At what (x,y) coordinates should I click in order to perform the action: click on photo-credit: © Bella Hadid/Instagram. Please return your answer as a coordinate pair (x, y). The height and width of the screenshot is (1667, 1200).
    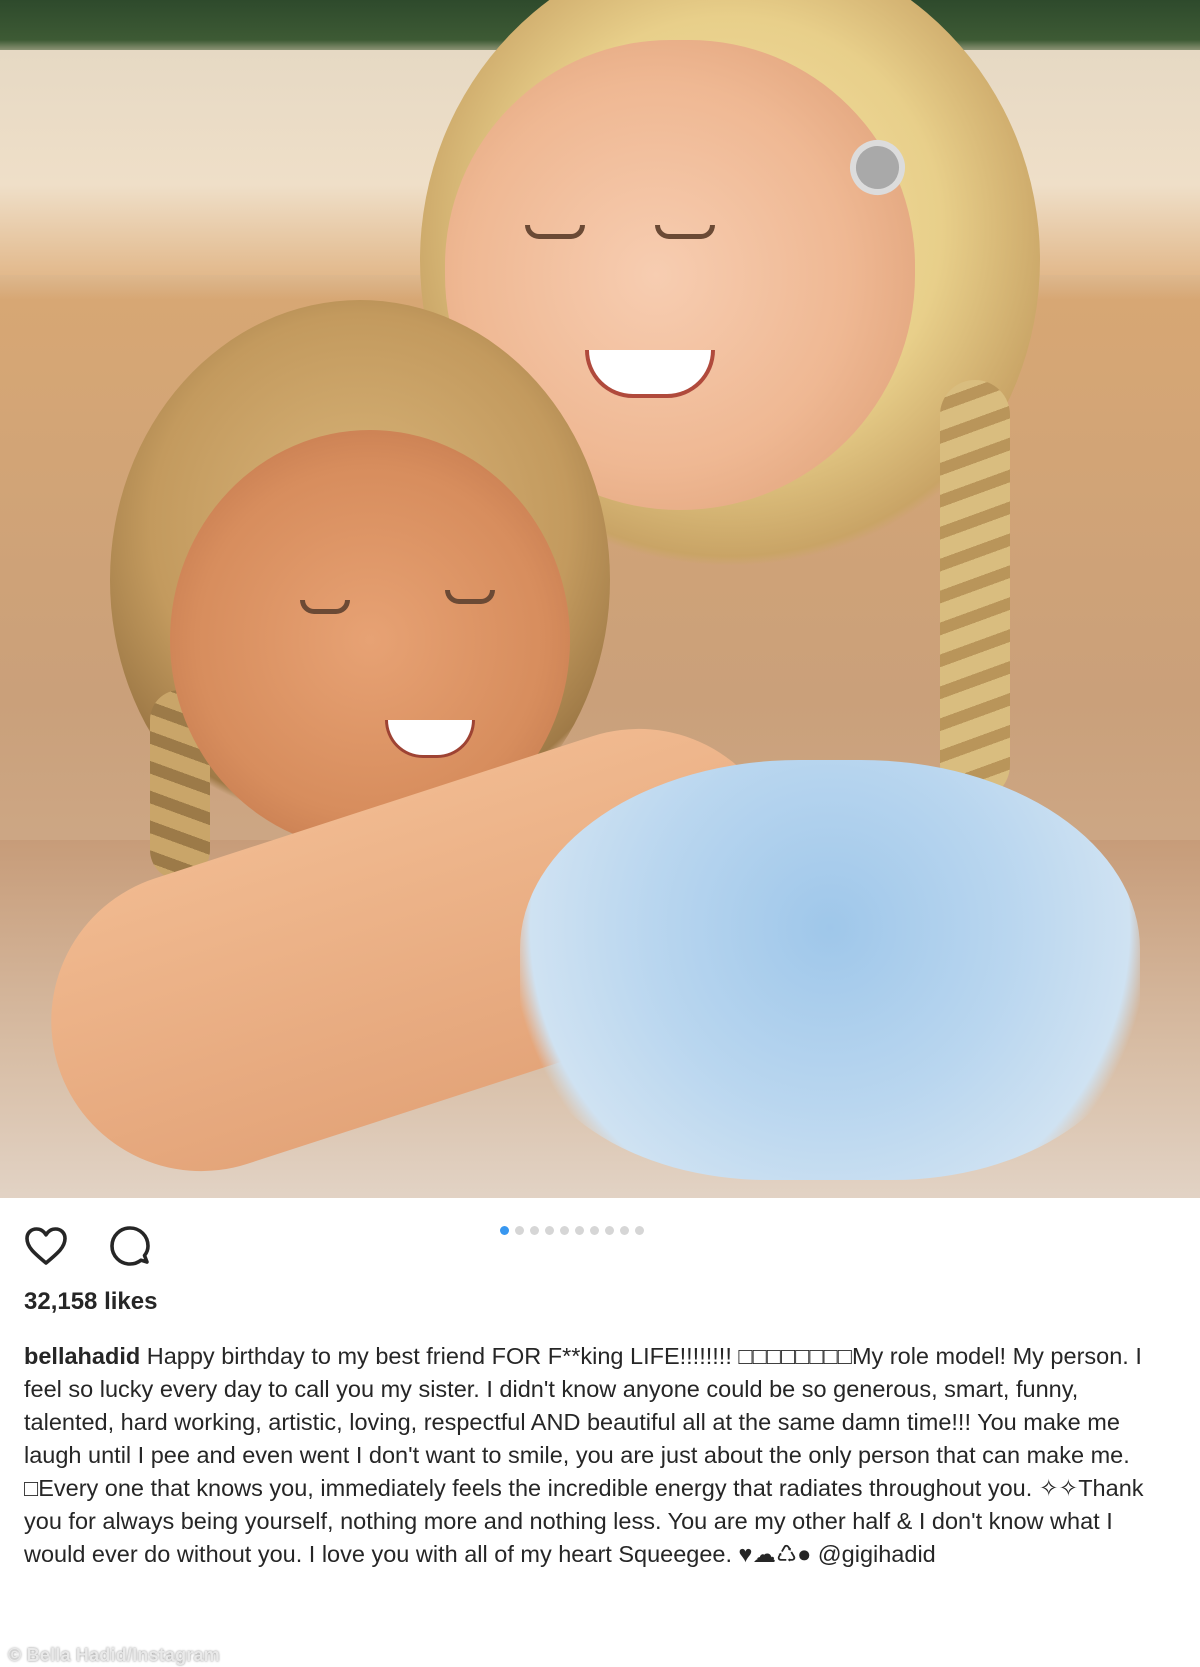
    Looking at the image, I should click on (114, 1655).